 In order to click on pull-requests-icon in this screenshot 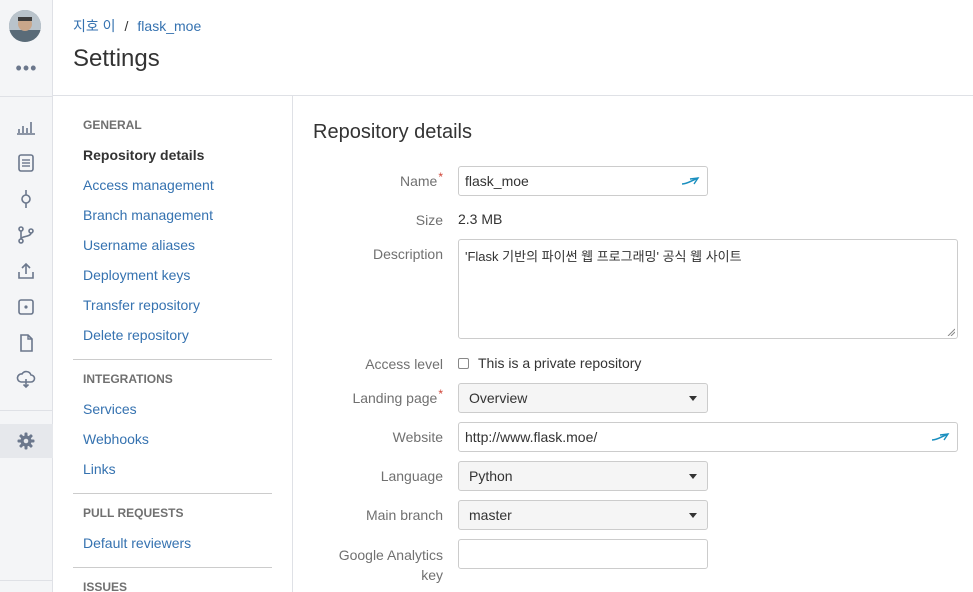, I will do `click(26, 271)`.